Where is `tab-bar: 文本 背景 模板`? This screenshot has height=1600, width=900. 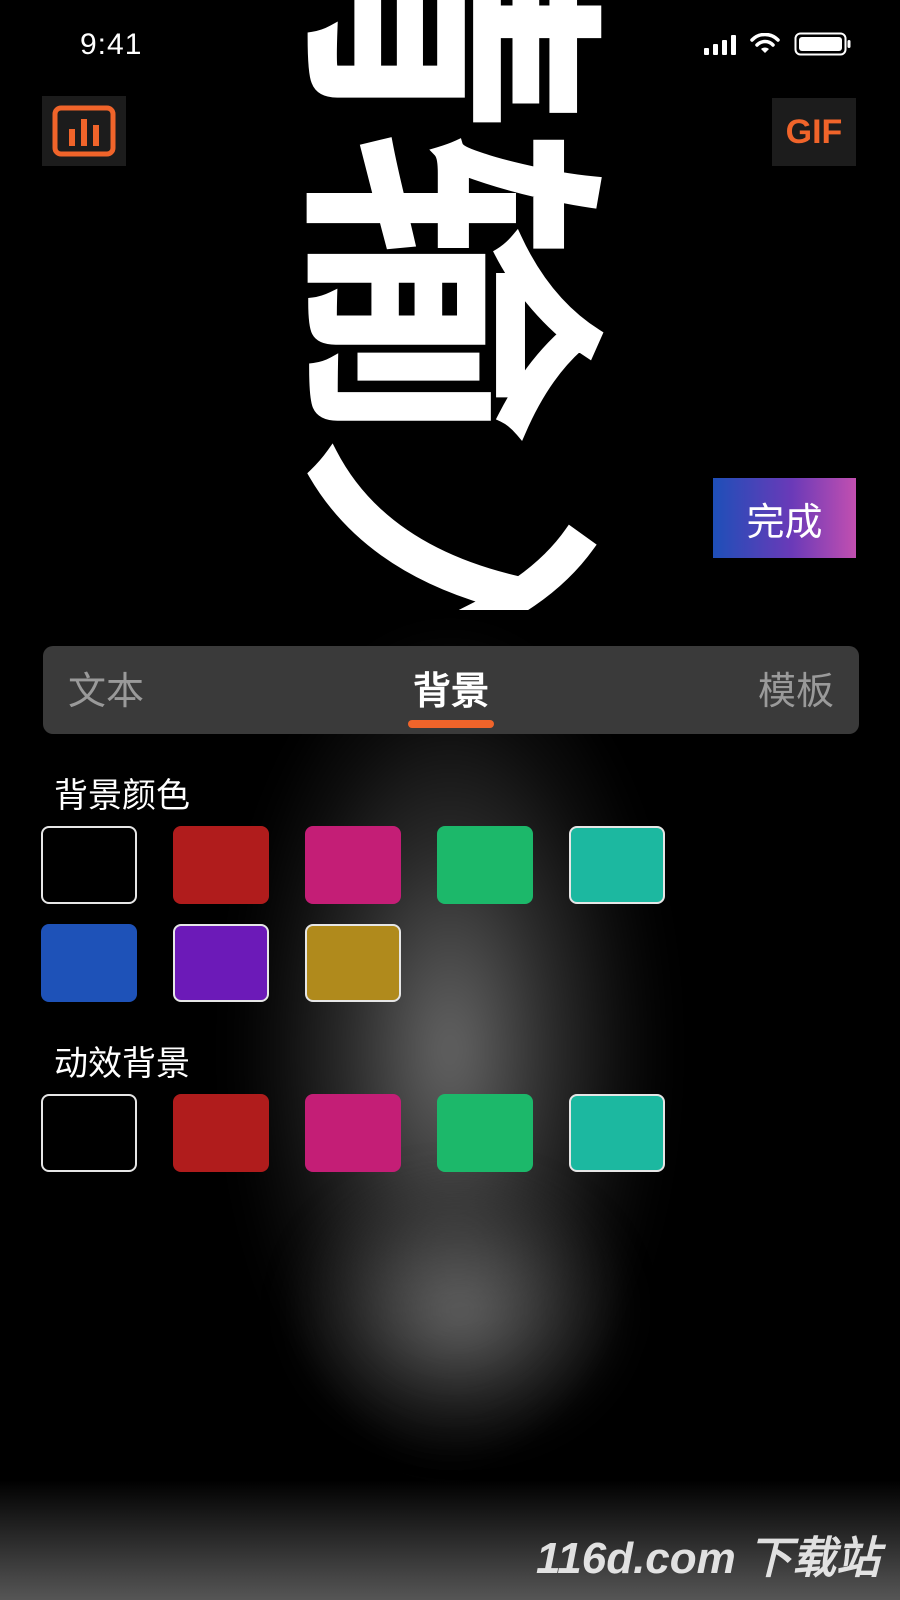 tab-bar: 文本 背景 模板 is located at coordinates (451, 690).